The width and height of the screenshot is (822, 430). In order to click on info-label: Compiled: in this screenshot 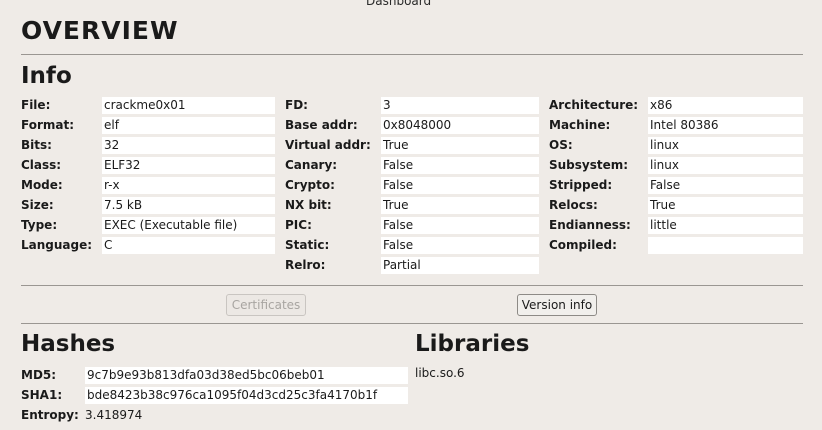, I will do `click(583, 245)`.